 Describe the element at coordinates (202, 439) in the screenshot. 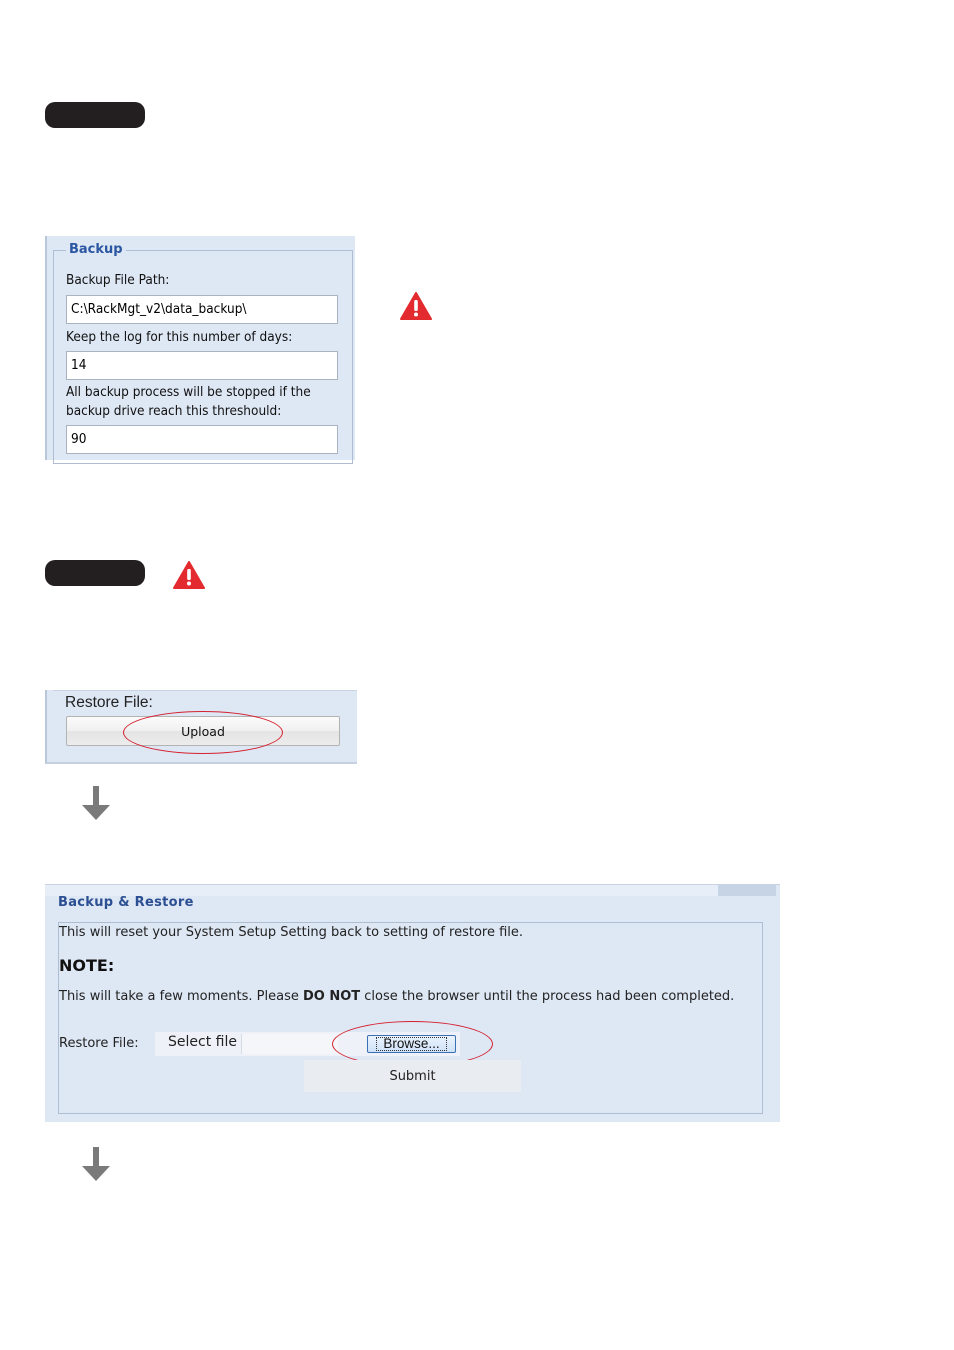

I see `threshold-field: 90` at that location.